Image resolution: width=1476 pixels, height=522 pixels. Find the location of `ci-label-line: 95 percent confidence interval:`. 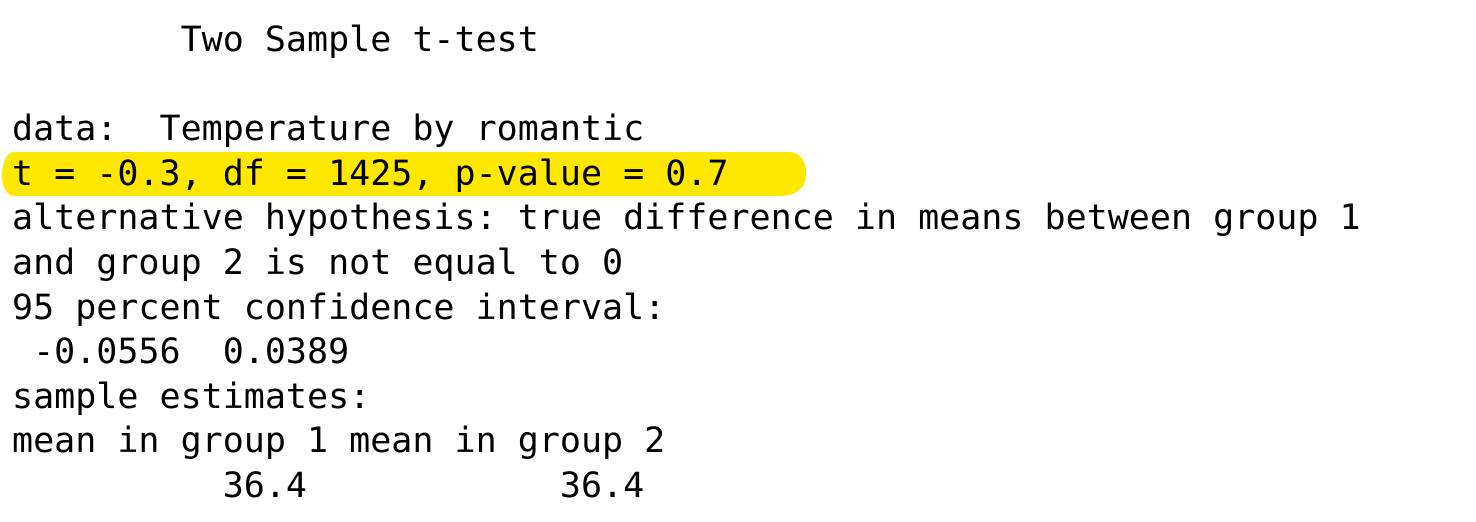

ci-label-line: 95 percent confidence interval: is located at coordinates (686, 308).